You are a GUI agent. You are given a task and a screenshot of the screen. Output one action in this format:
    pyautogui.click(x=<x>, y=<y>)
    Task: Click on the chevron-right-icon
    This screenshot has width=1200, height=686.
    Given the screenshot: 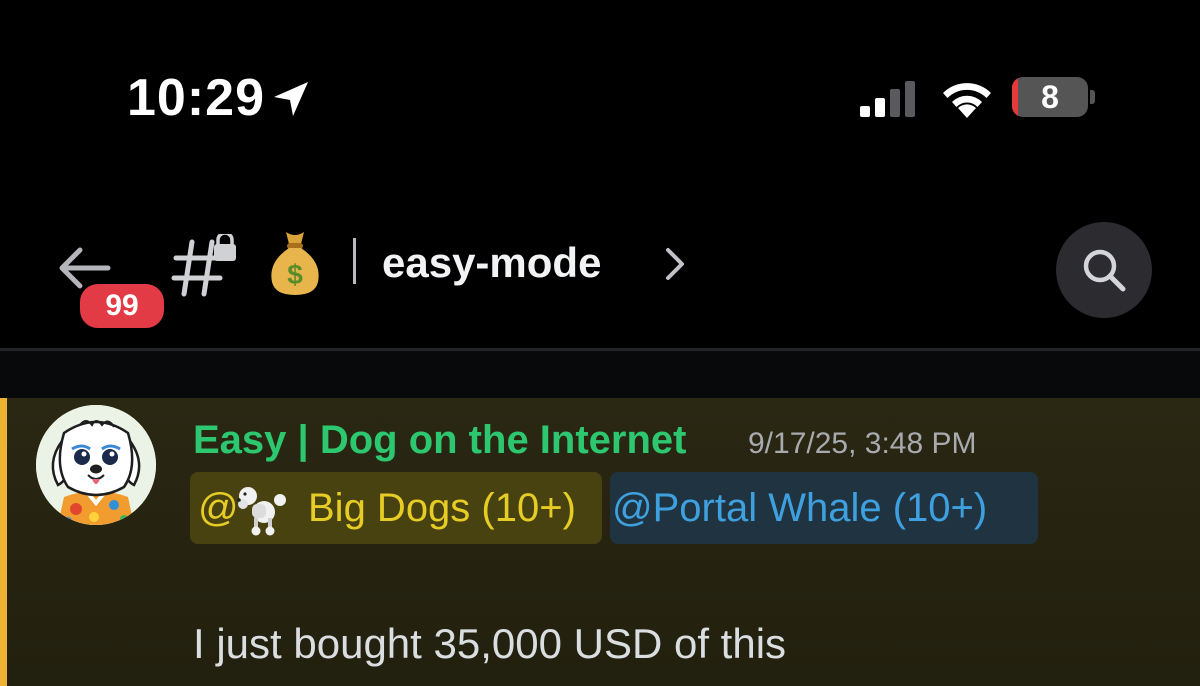 What is the action you would take?
    pyautogui.click(x=675, y=264)
    